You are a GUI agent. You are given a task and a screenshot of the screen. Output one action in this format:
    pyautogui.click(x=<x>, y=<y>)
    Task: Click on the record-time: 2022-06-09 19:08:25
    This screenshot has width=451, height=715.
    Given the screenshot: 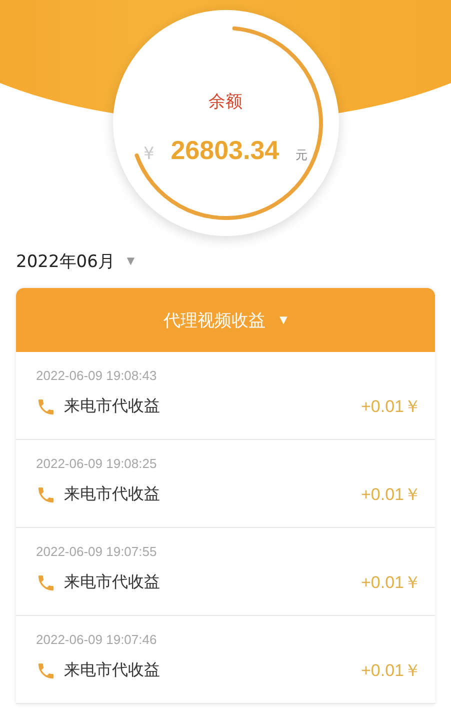 What is the action you would take?
    pyautogui.click(x=97, y=463)
    